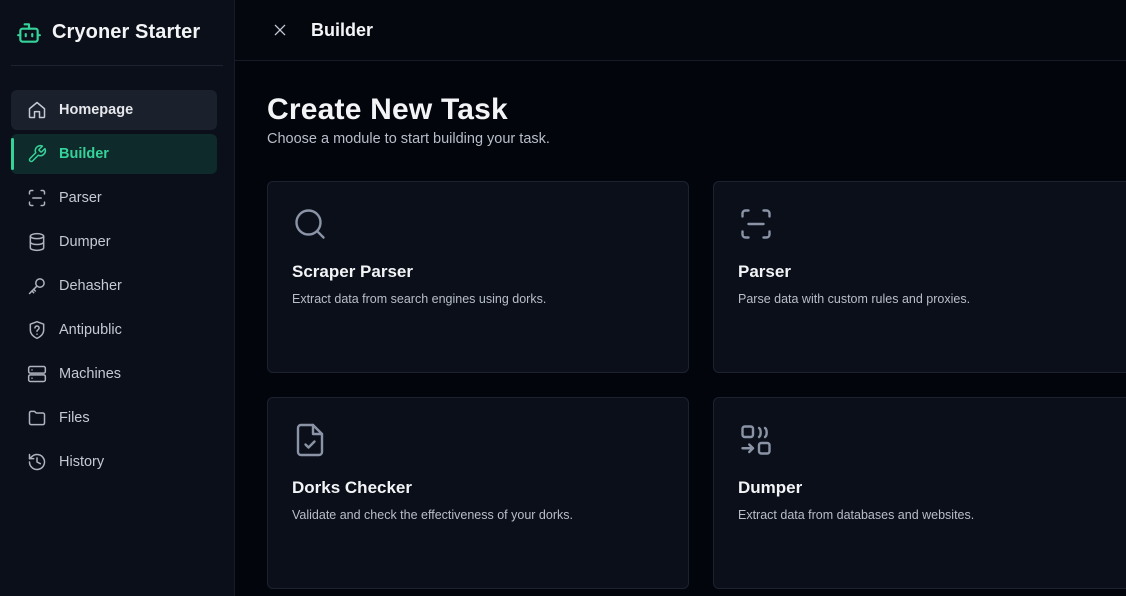 The width and height of the screenshot is (1126, 596). I want to click on module-title: Dorks Checker, so click(352, 487).